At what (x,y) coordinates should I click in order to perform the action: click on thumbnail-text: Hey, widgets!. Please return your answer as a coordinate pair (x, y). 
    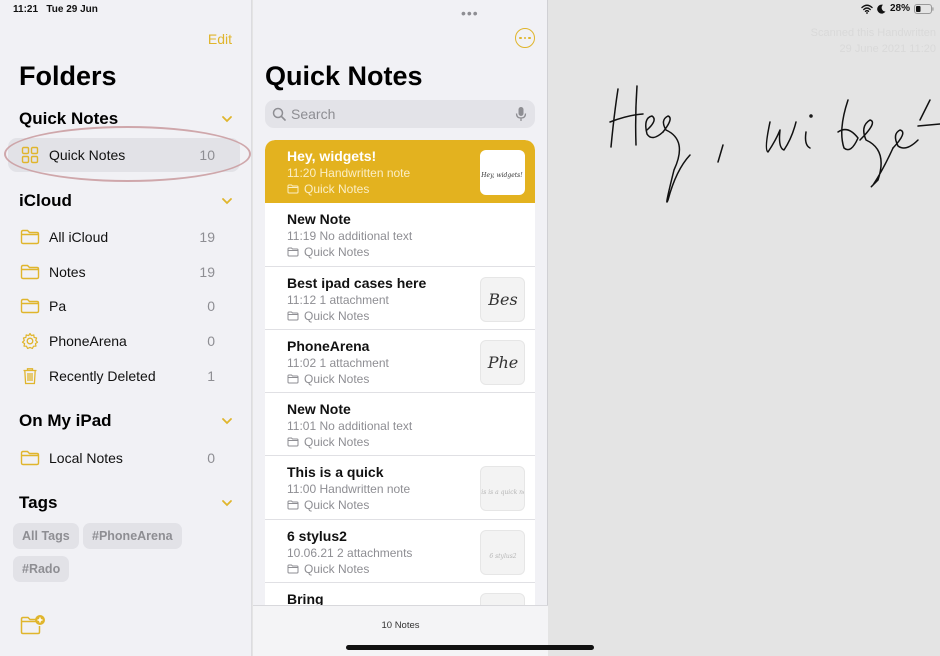
    Looking at the image, I should click on (501, 175).